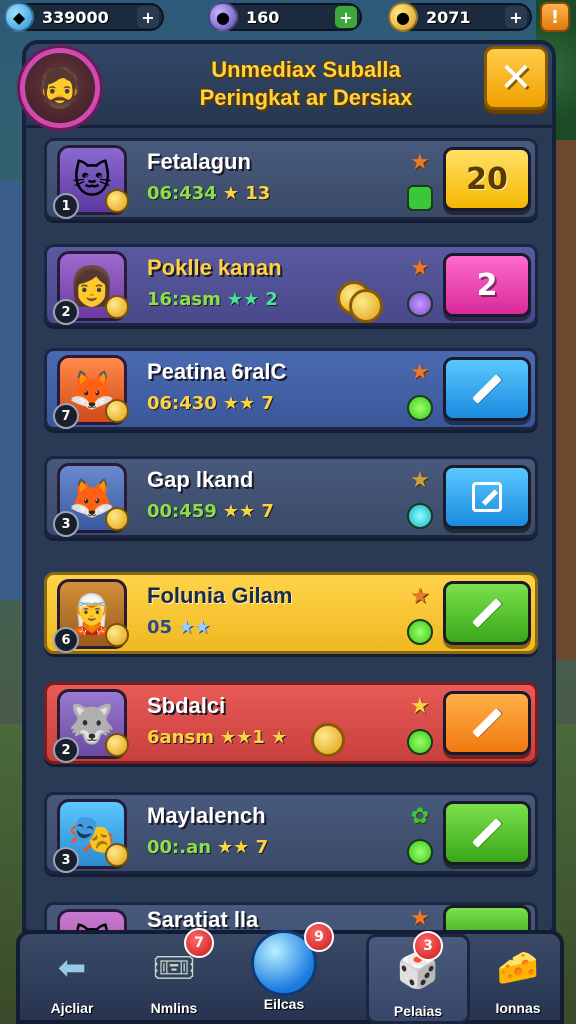 Image resolution: width=576 pixels, height=1024 pixels. Describe the element at coordinates (291, 723) in the screenshot. I see `leaderboard-row: 🐺 2 Sbdalci 6ansm ★★1 ★ ★` at that location.